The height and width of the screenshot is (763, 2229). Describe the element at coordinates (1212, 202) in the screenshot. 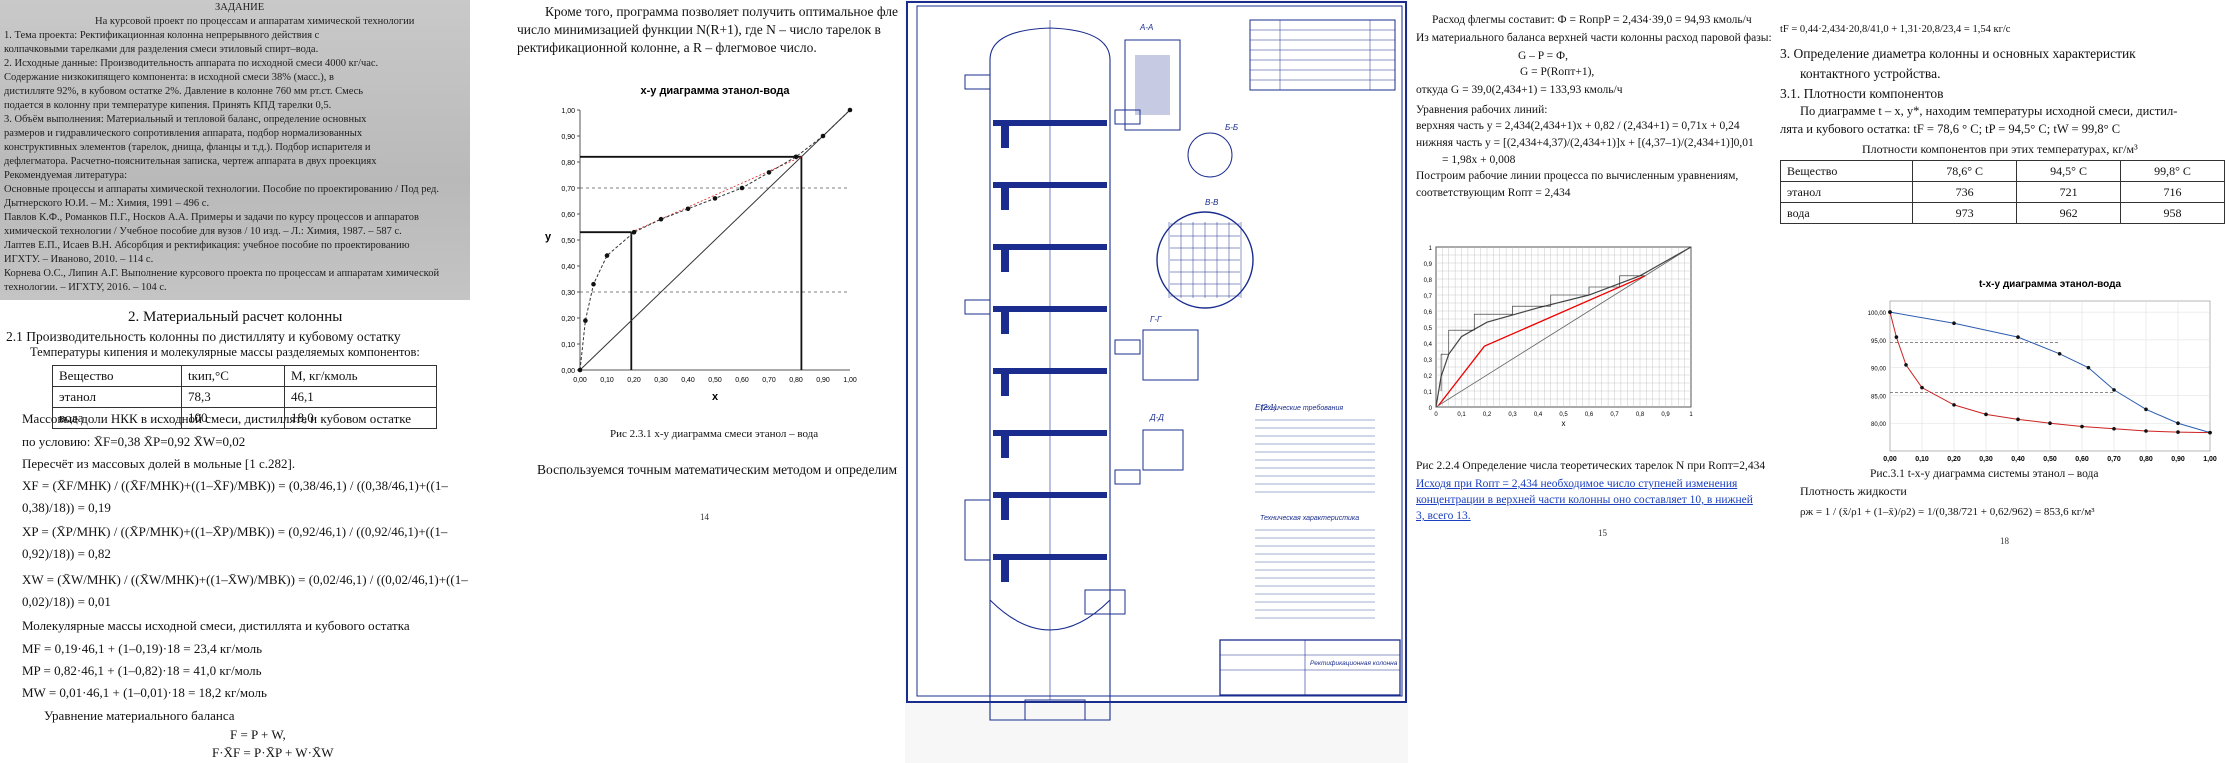

I see `view-label: В-В` at that location.